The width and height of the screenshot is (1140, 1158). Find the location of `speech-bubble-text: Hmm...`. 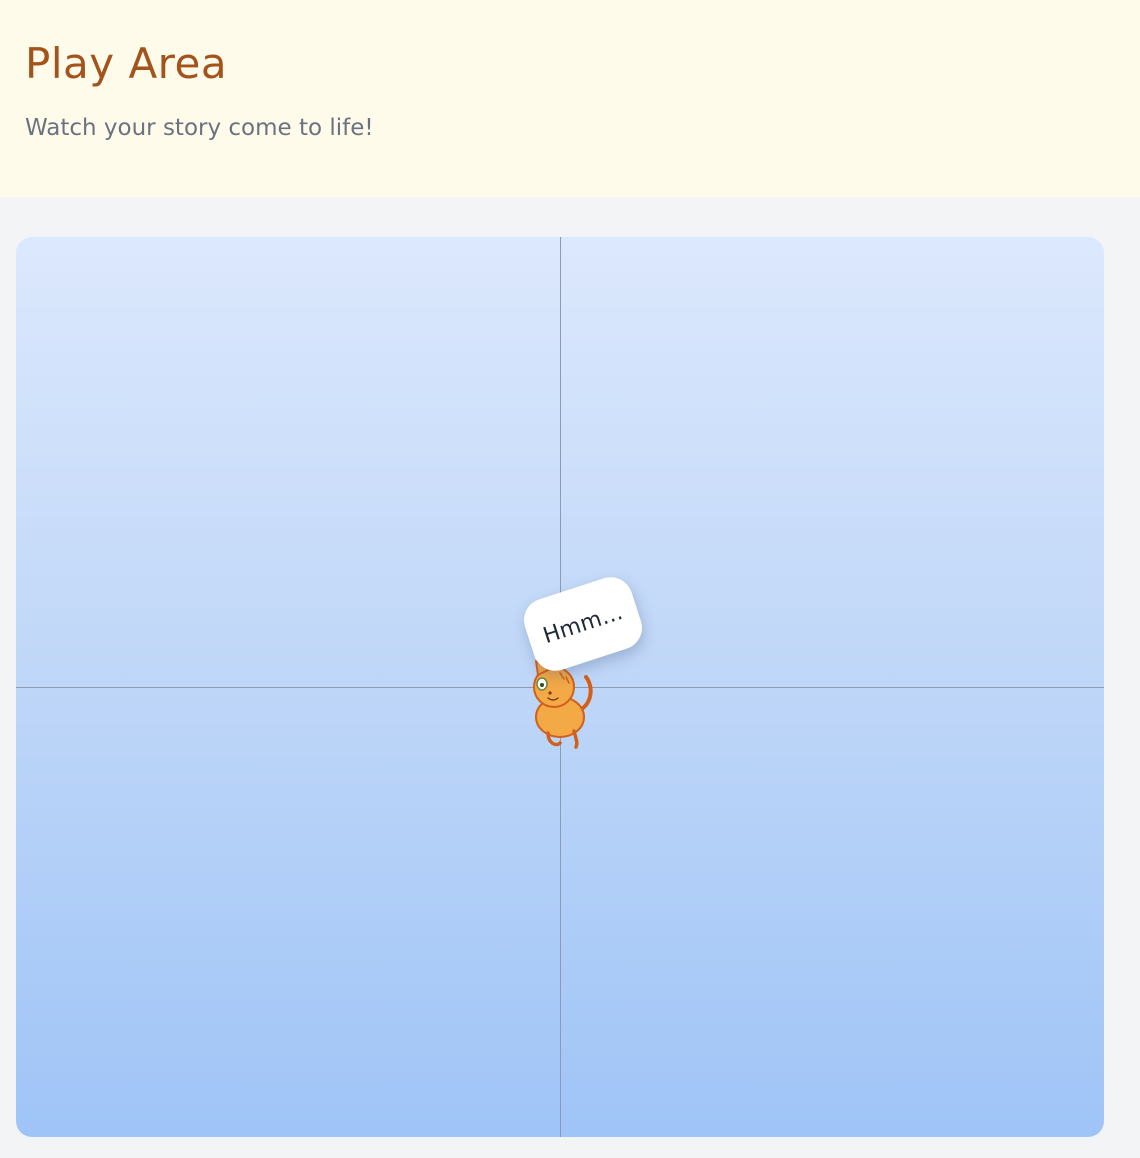

speech-bubble-text: Hmm... is located at coordinates (583, 624).